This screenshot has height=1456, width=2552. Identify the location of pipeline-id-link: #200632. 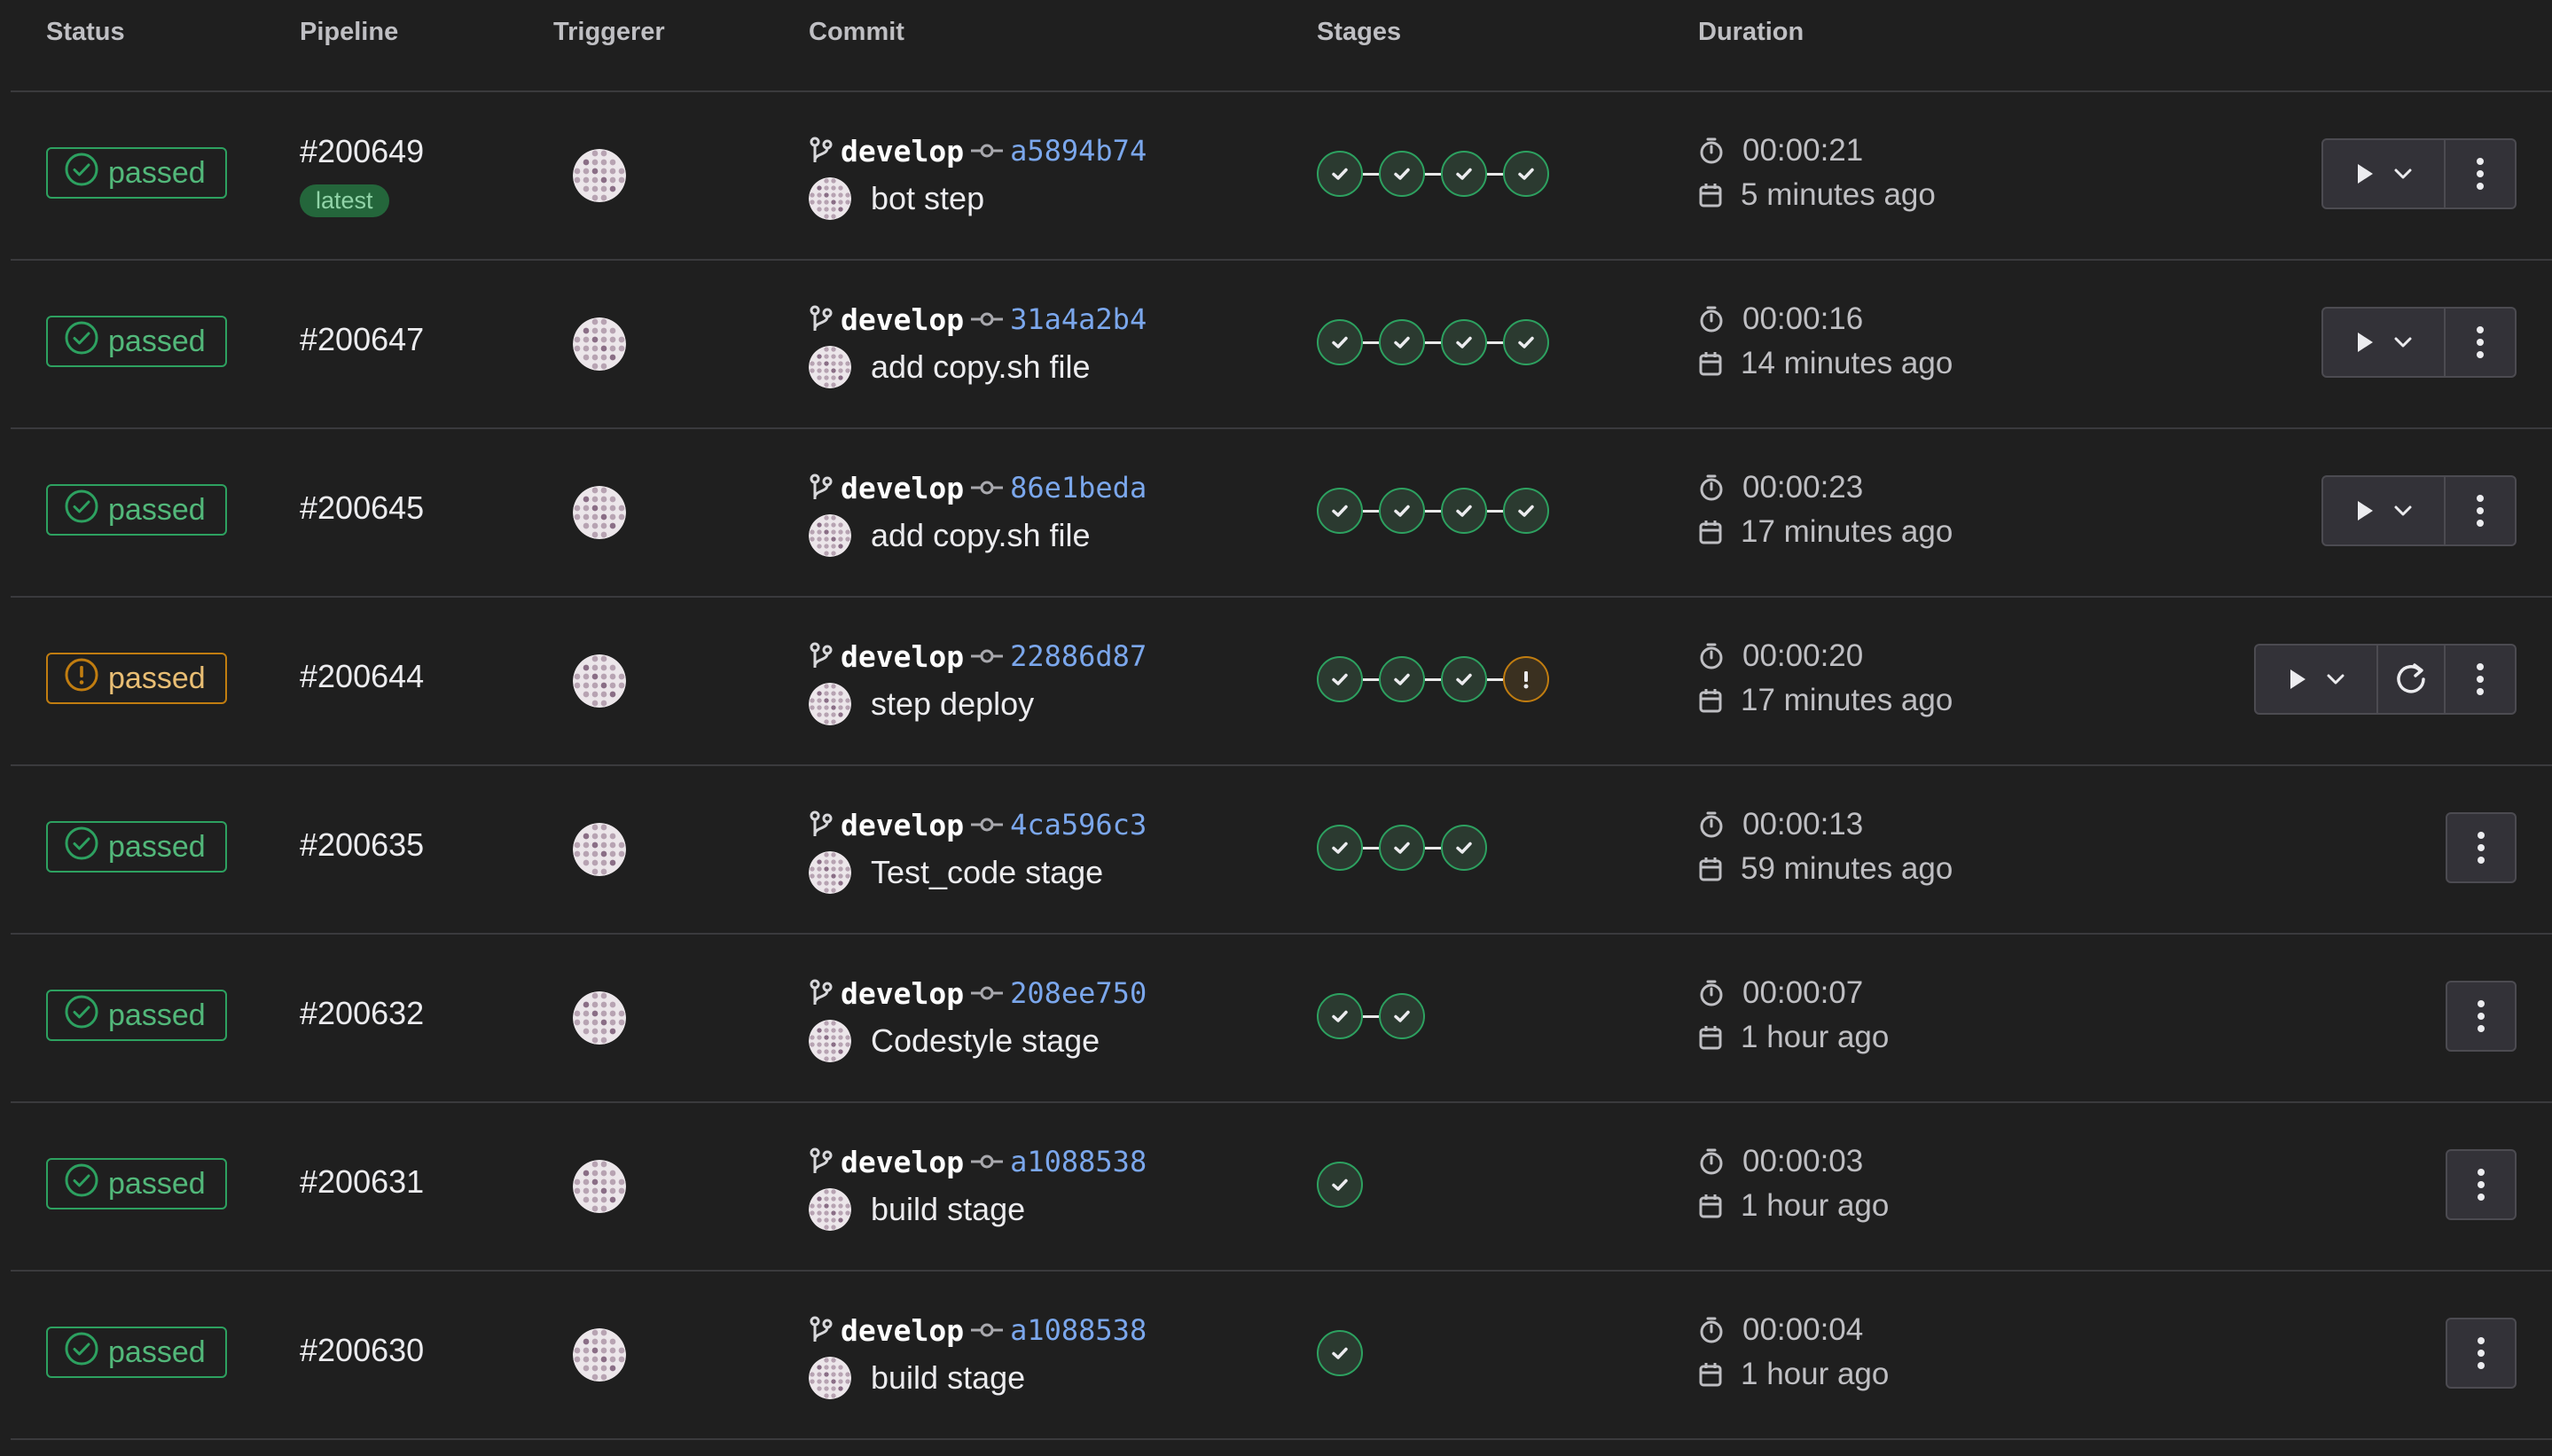
(362, 1013).